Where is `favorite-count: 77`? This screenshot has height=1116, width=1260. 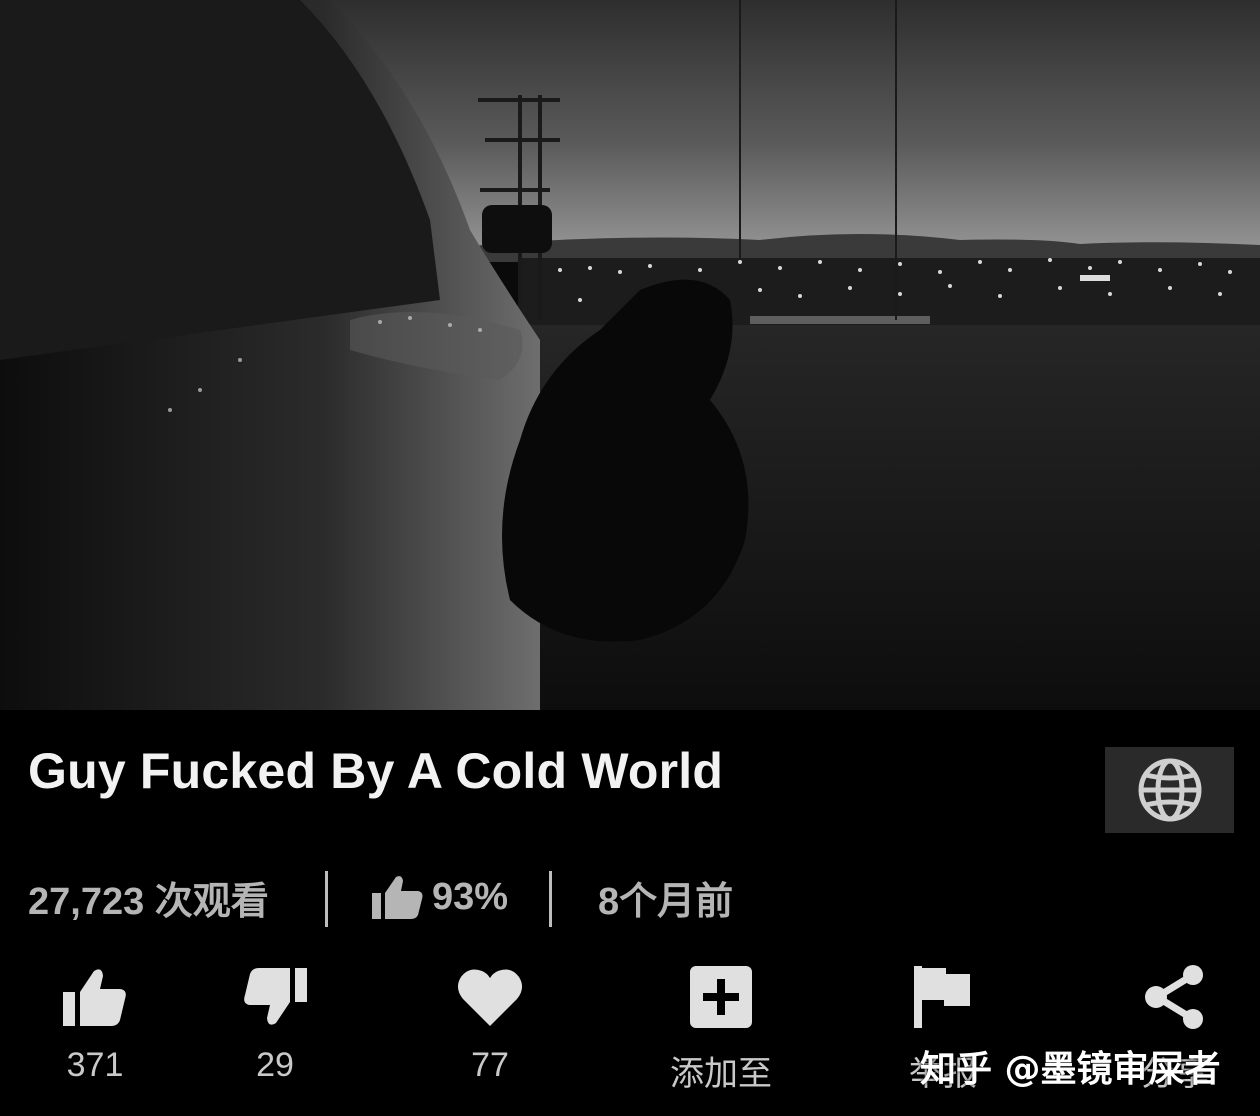 favorite-count: 77 is located at coordinates (490, 1065).